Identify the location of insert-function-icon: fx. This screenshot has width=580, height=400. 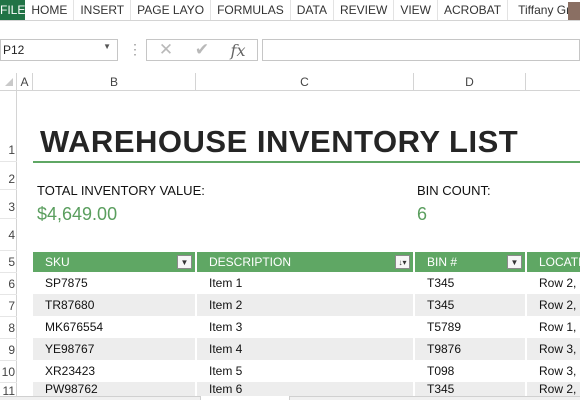
(238, 50).